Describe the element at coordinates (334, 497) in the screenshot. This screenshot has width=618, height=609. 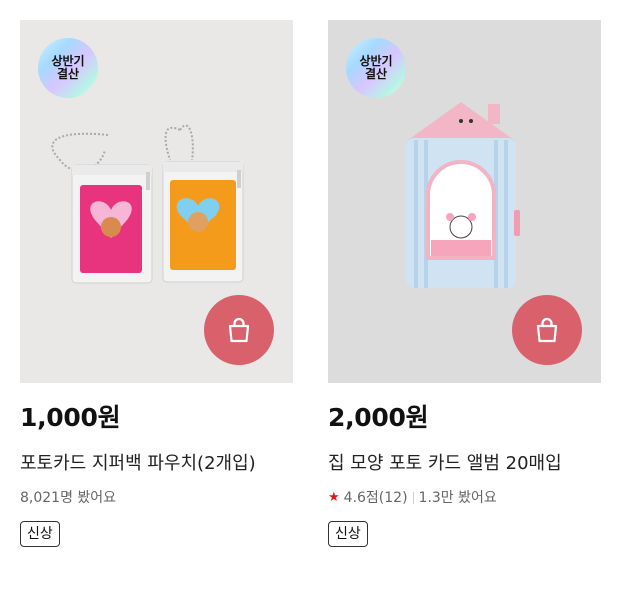
I see `star-icon: ★` at that location.